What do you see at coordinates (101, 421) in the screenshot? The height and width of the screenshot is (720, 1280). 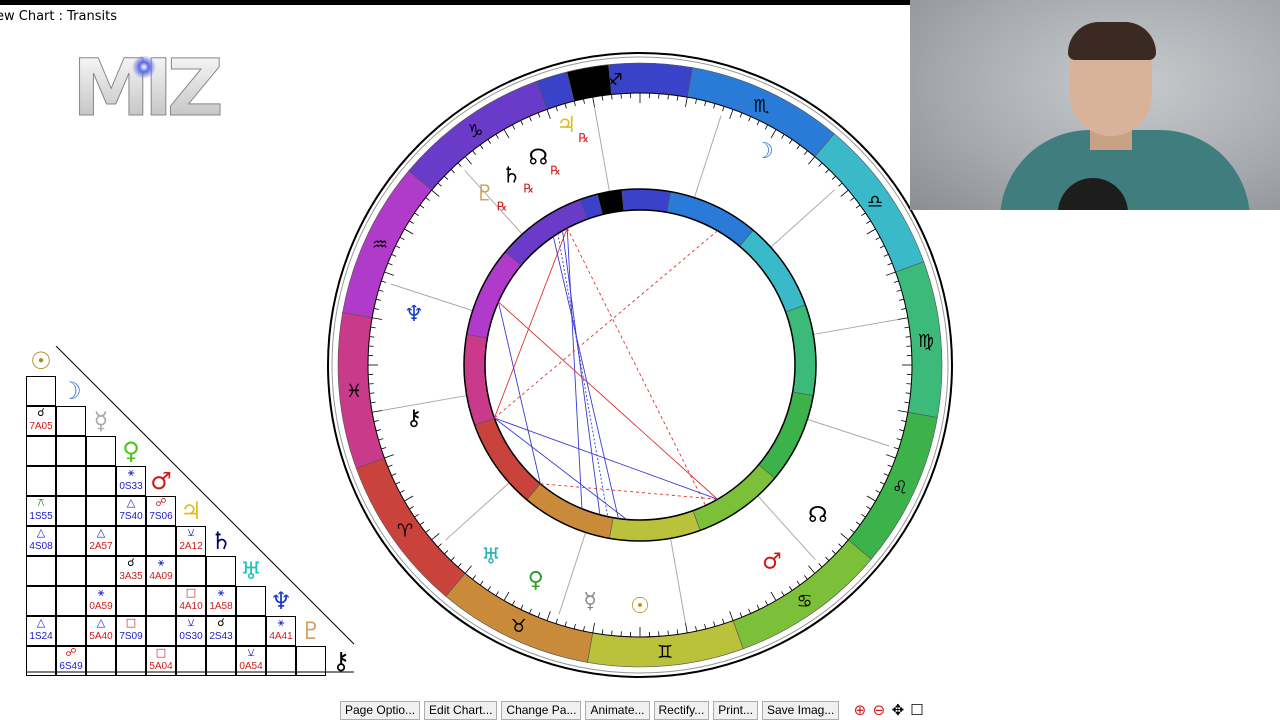 I see `aspect-grid-planet-icon: ☿` at bounding box center [101, 421].